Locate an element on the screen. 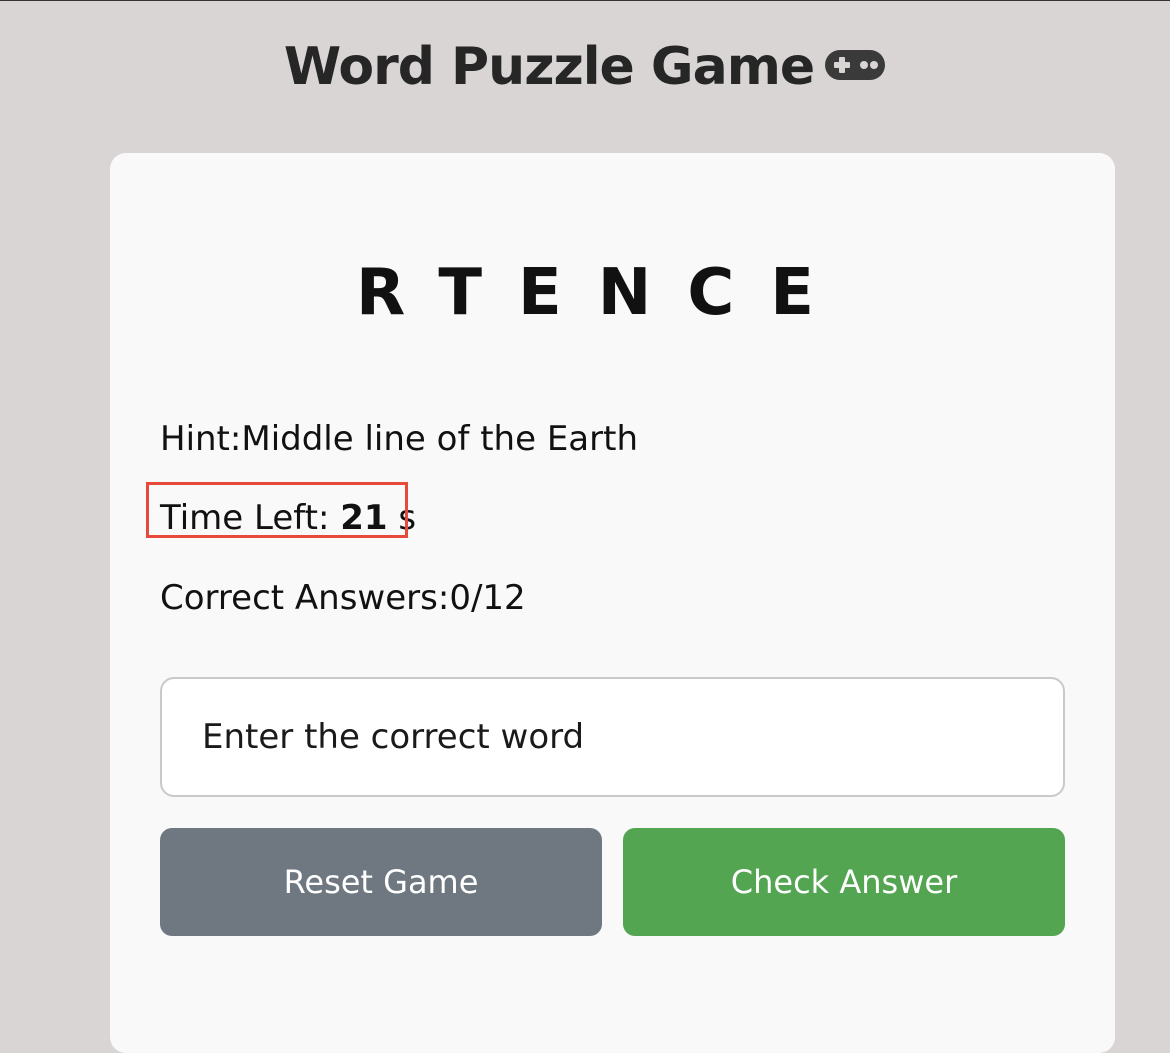 This screenshot has width=1170, height=1053. timer-line: Time Left: 21 s is located at coordinates (288, 518).